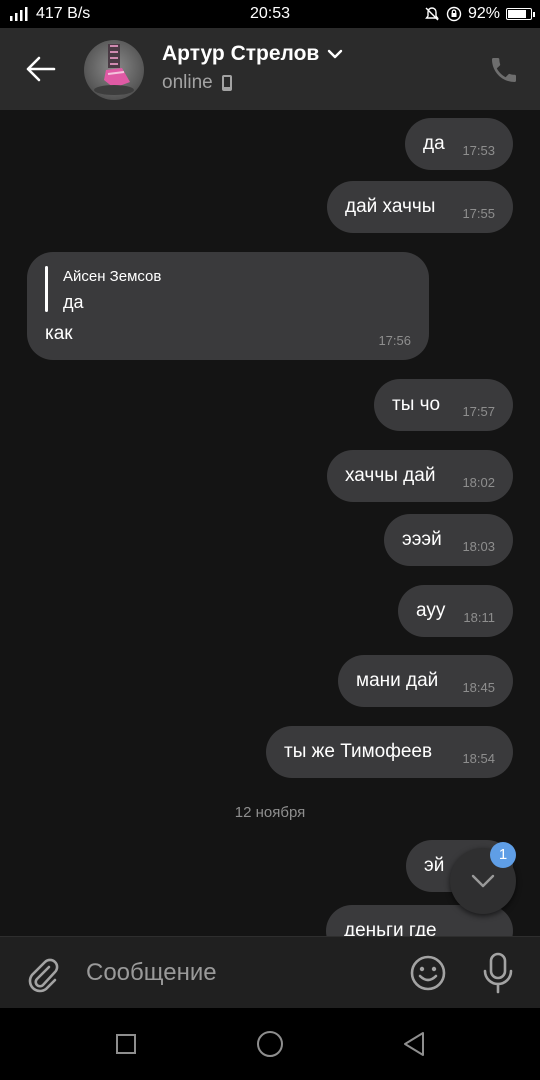 Image resolution: width=540 pixels, height=1080 pixels. I want to click on message-time: 17:57, so click(478, 411).